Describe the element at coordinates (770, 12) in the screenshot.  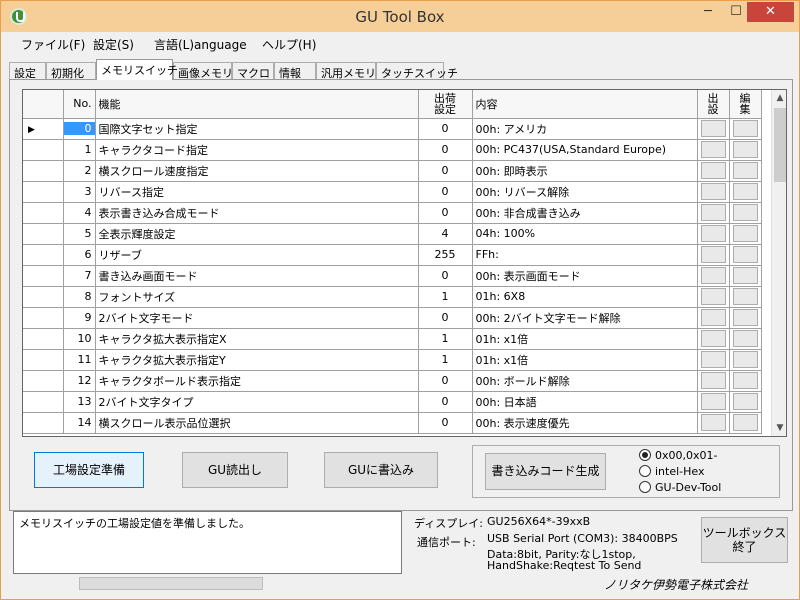
I see `close-button: ✕` at that location.